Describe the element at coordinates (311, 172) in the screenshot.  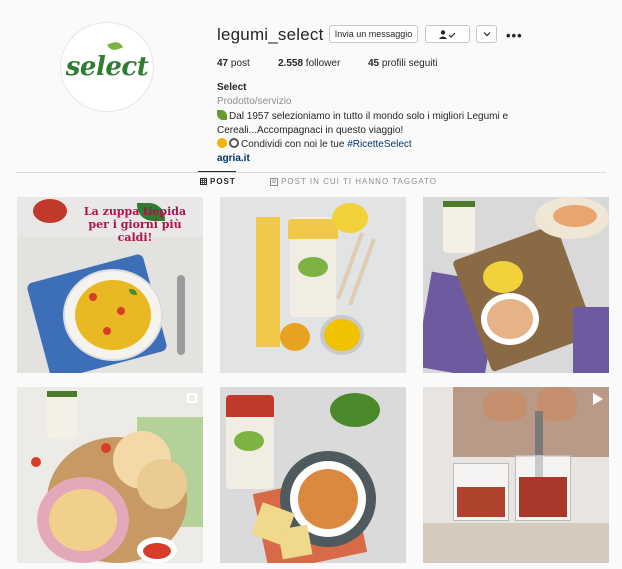
I see `tabs-divider` at that location.